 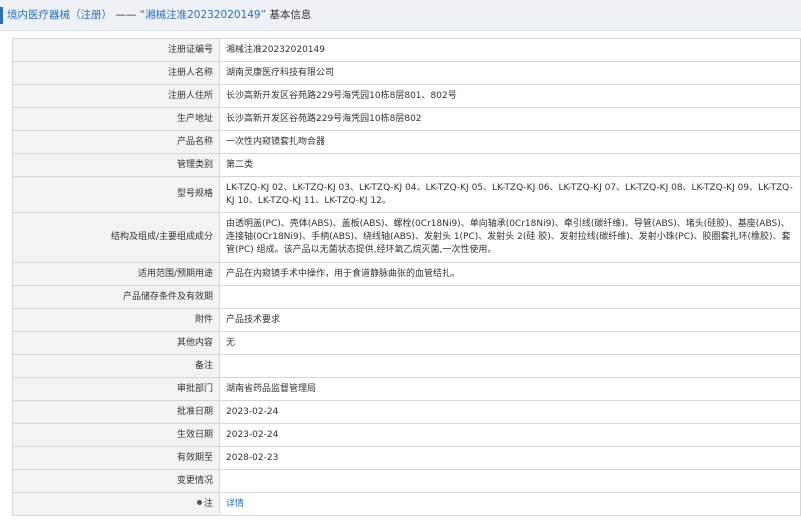 What do you see at coordinates (116, 50) in the screenshot?
I see `row-label: 注册证编号` at bounding box center [116, 50].